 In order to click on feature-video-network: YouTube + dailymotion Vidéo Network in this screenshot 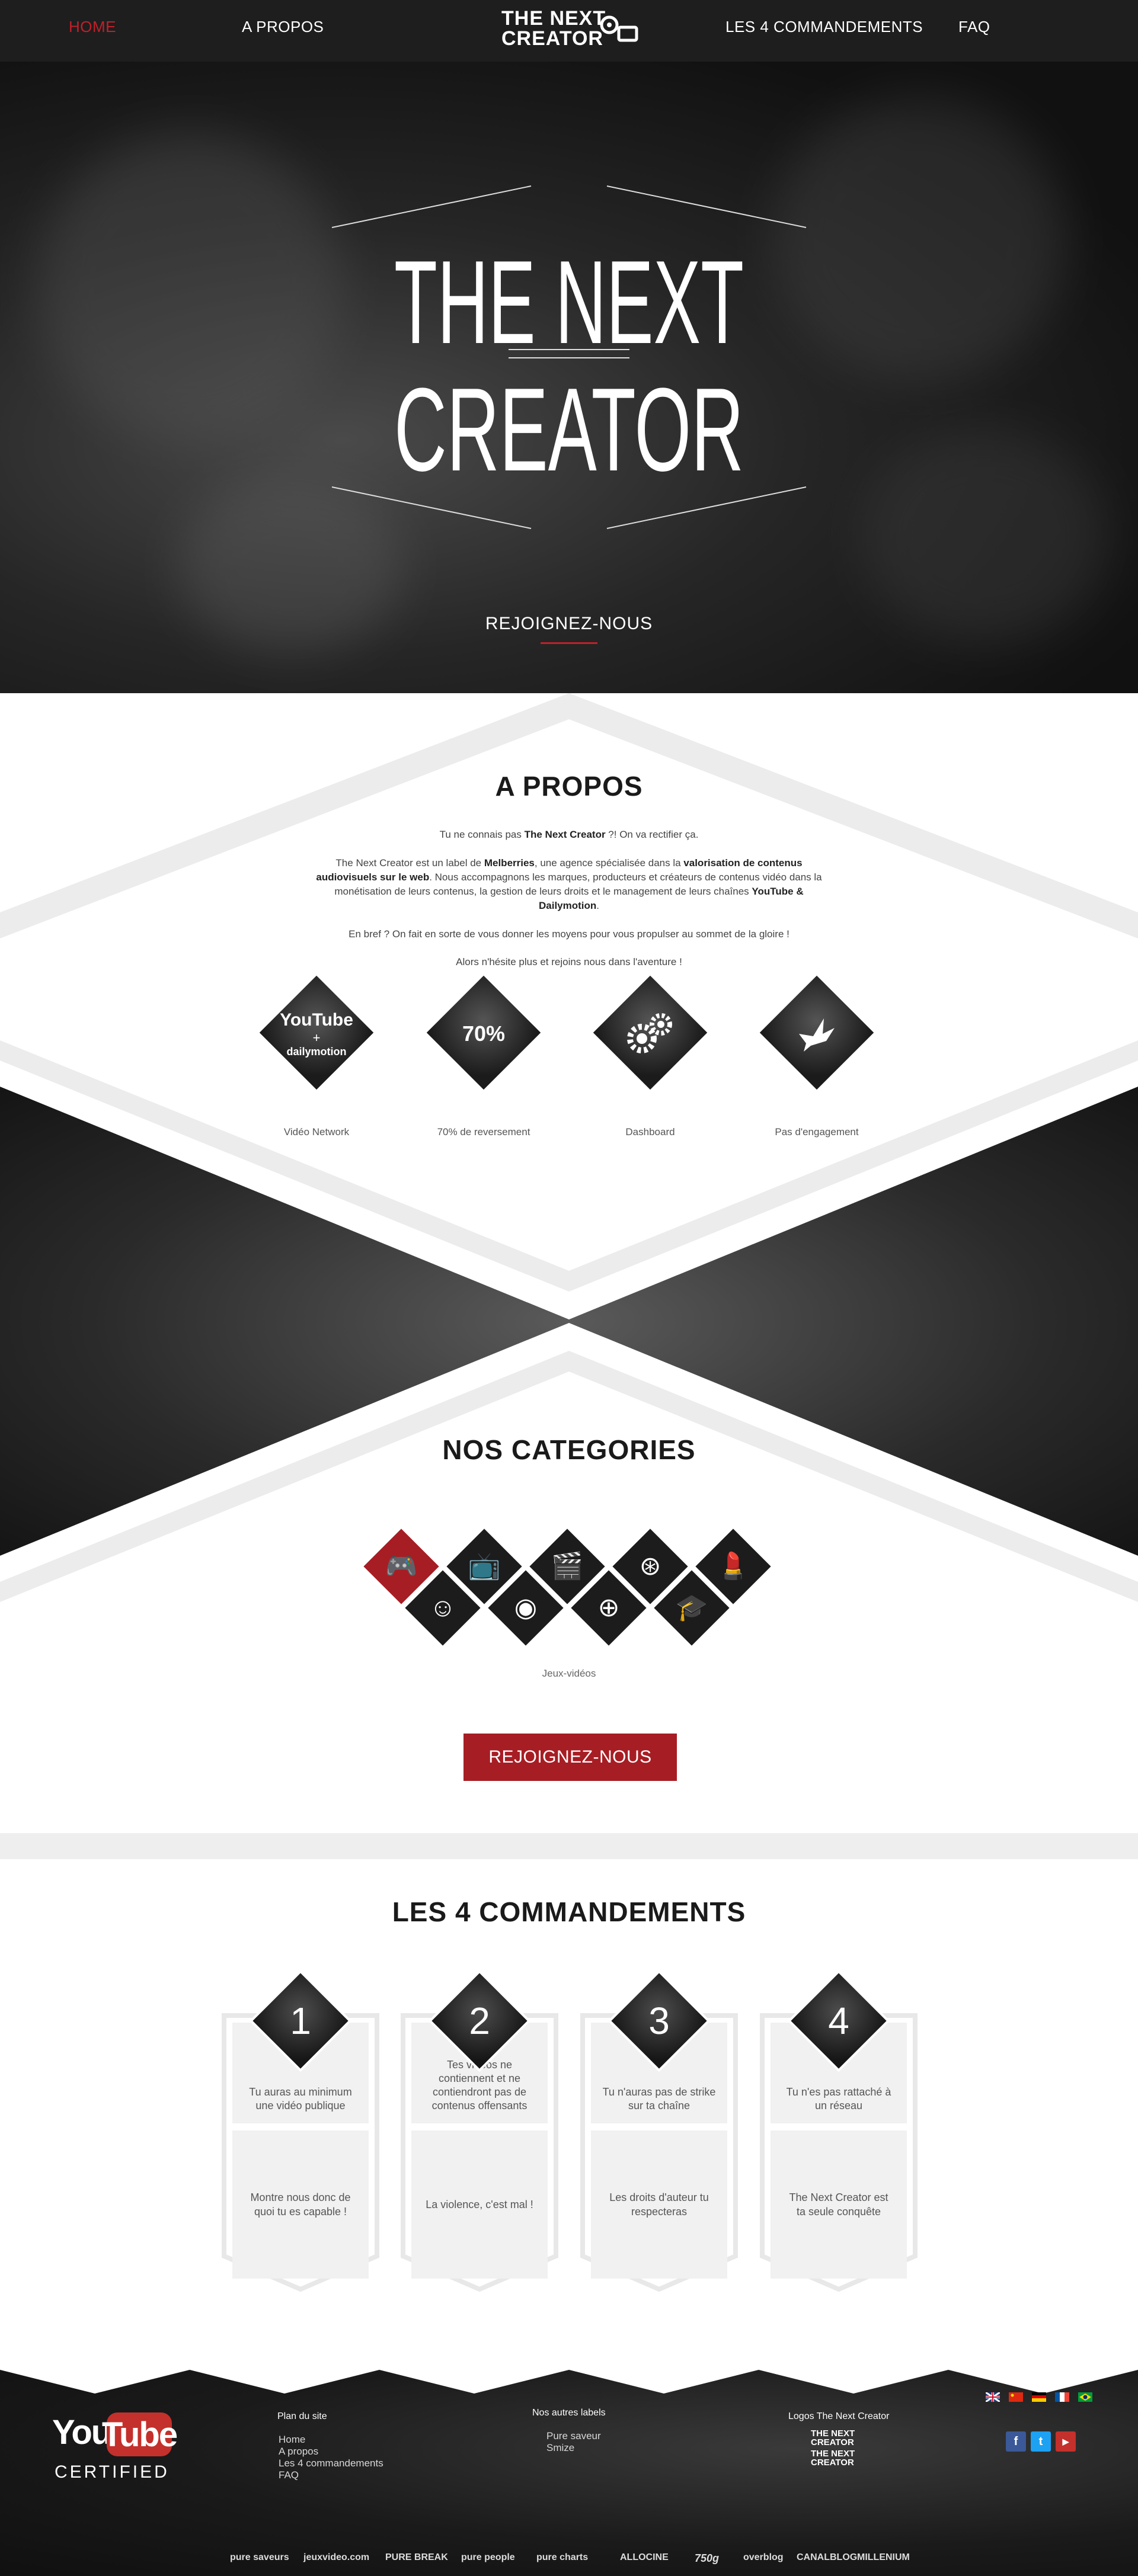, I will do `click(316, 1060)`.